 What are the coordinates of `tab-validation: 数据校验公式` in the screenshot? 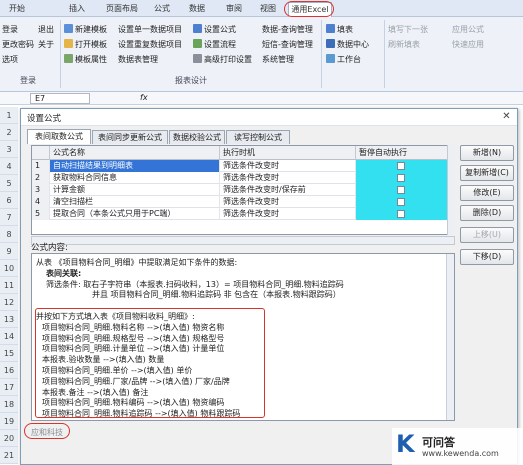 It's located at (197, 137).